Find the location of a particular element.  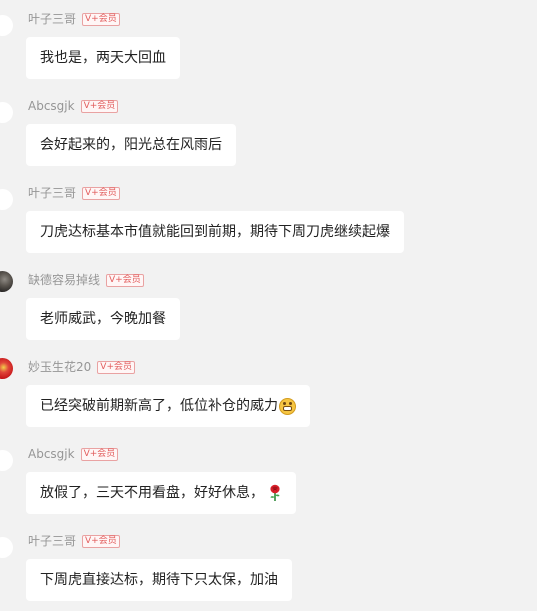

chat-message: Abcsgjk V+会员 会好起来的，阳光总在风雨后 is located at coordinates (268, 127).